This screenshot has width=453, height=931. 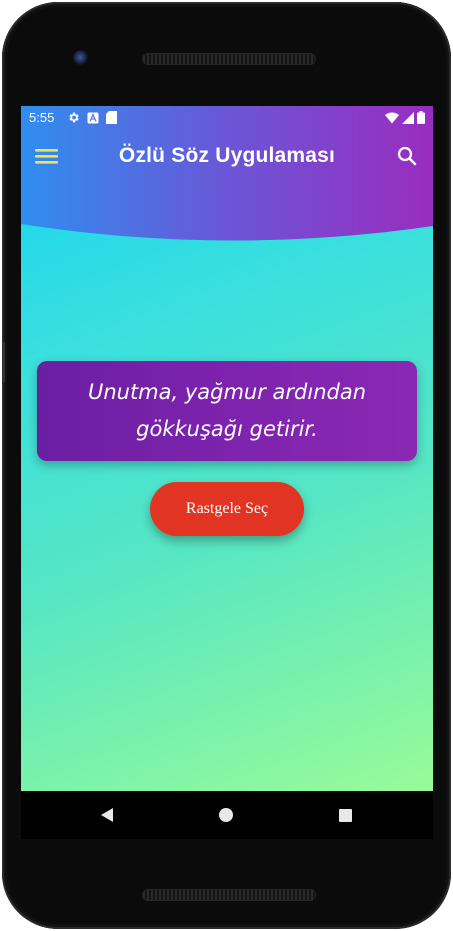 What do you see at coordinates (107, 815) in the screenshot?
I see `back-triangle-icon` at bounding box center [107, 815].